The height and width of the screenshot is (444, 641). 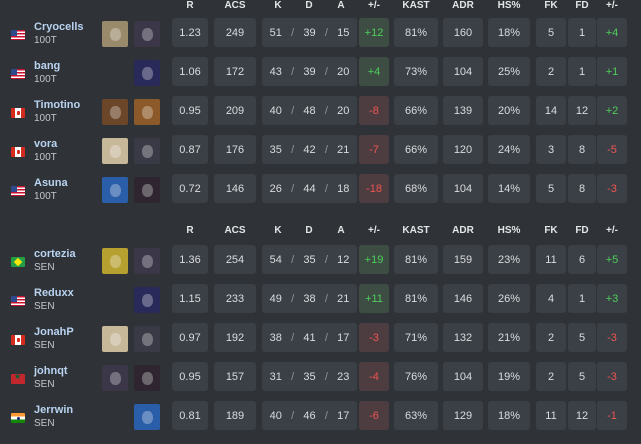 What do you see at coordinates (374, 259) in the screenshot?
I see `stat-diff-cell: +19` at bounding box center [374, 259].